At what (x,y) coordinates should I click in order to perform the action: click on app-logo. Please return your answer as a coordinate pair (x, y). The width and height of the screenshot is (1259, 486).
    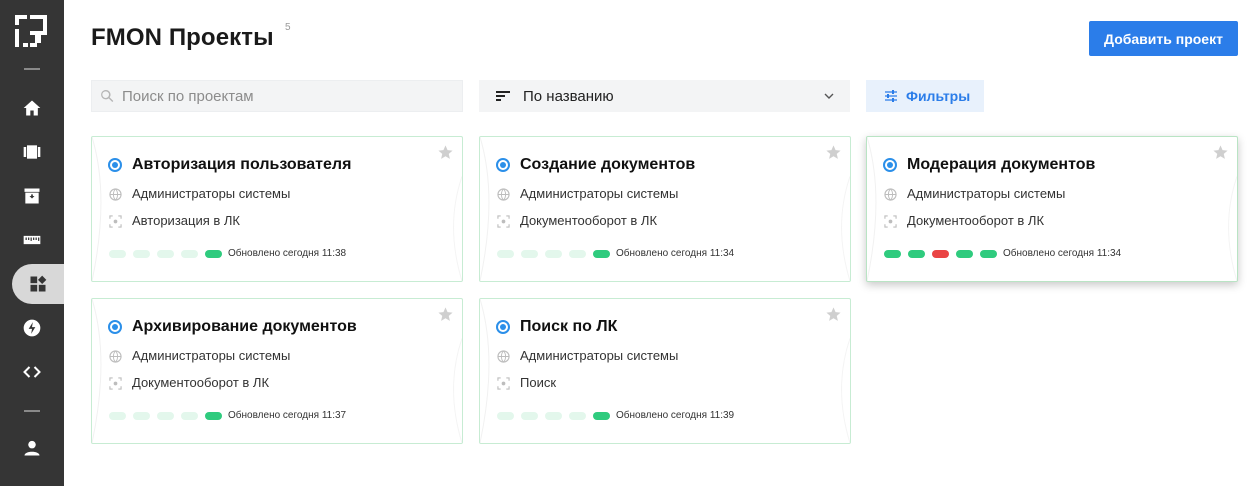
    Looking at the image, I should click on (31, 31).